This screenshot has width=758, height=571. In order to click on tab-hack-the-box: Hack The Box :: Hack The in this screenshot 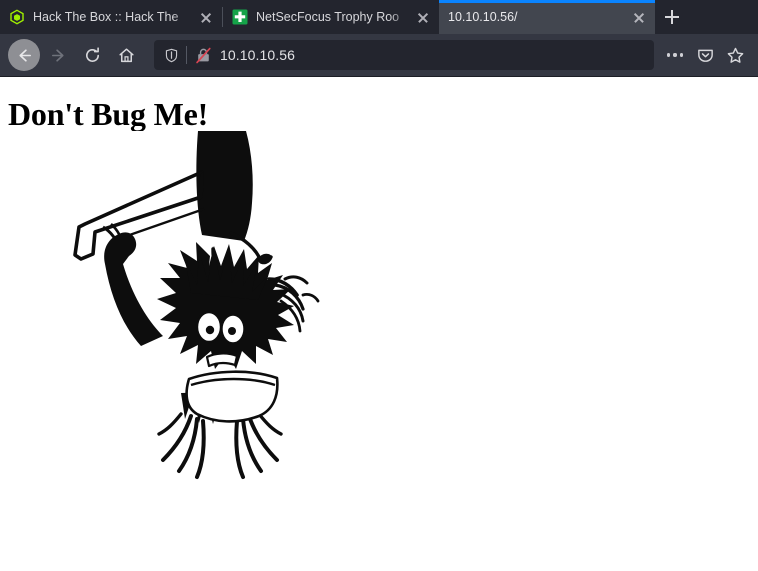, I will do `click(111, 17)`.